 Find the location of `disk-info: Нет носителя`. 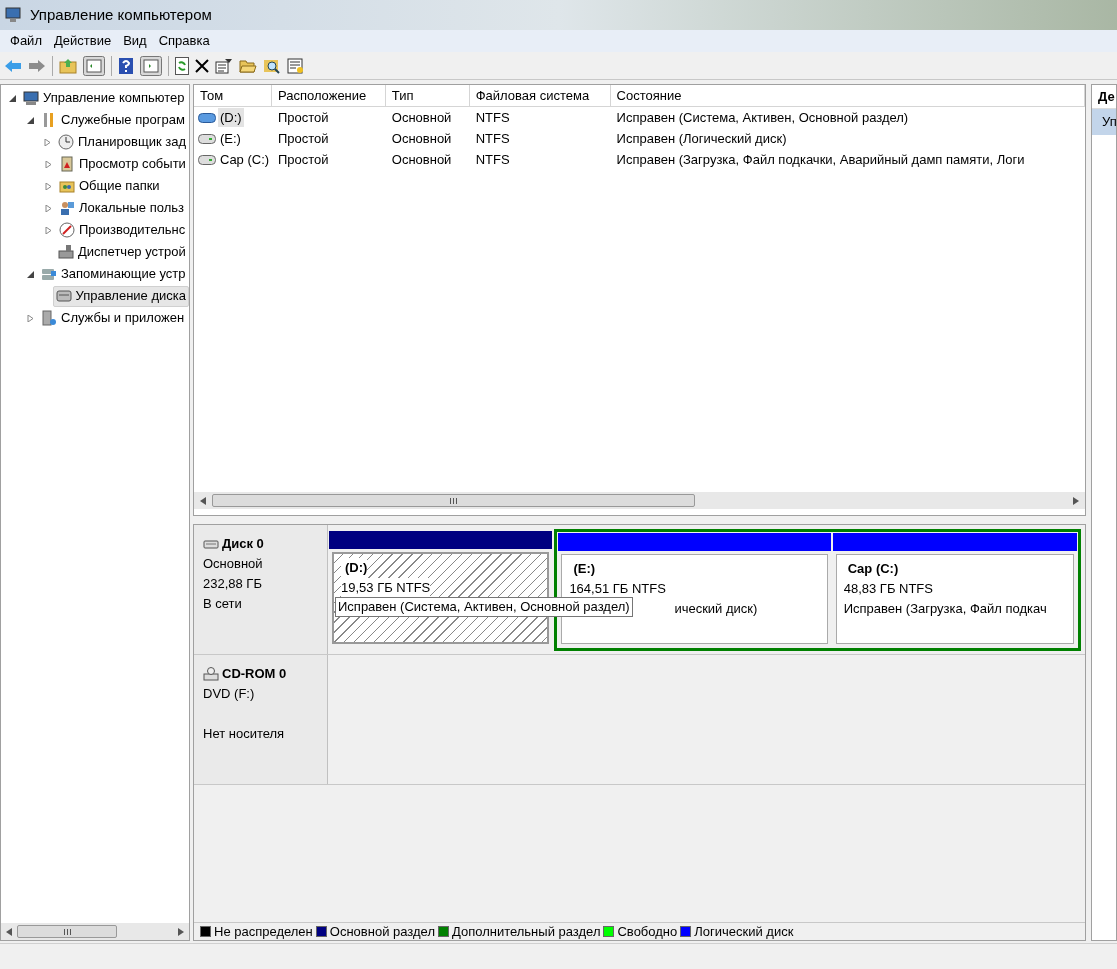

disk-info: Нет носителя is located at coordinates (244, 734).